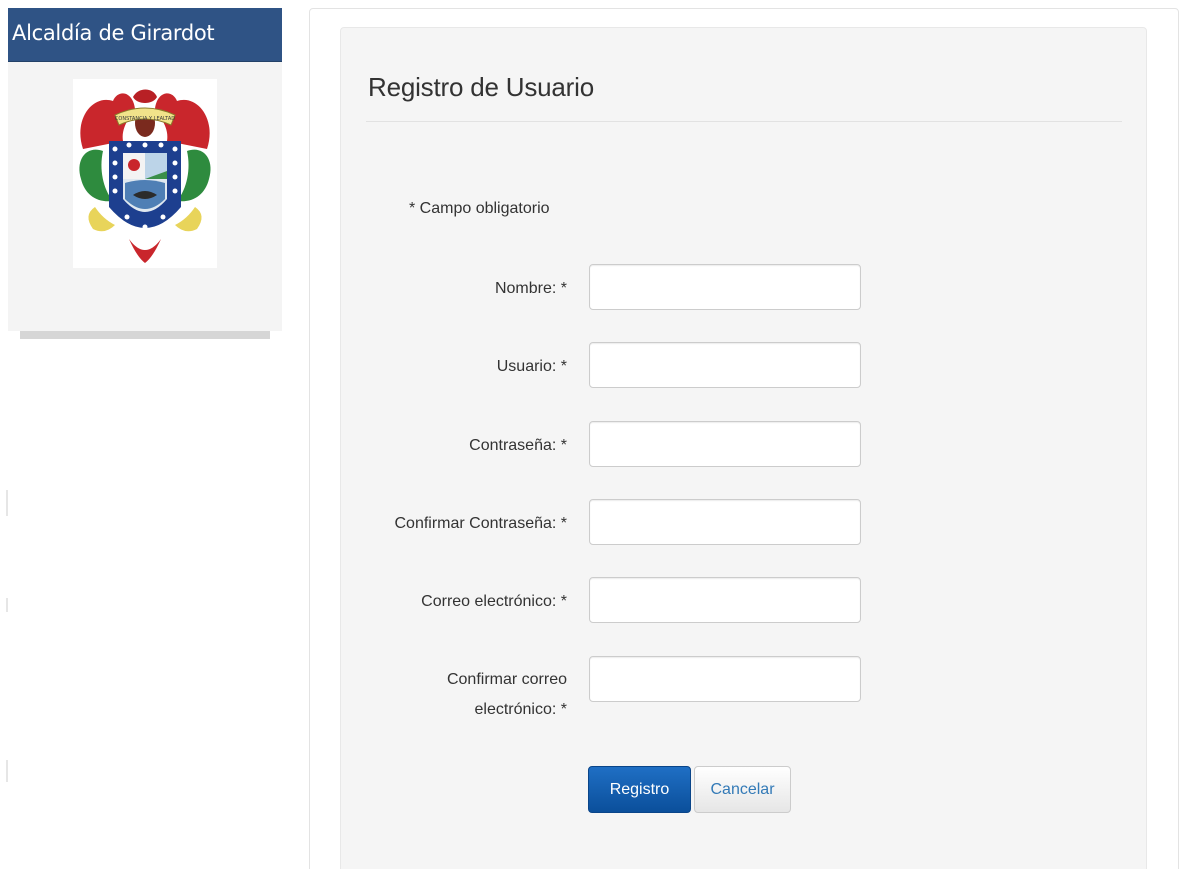 This screenshot has width=1181, height=869. Describe the element at coordinates (518, 445) in the screenshot. I see `contrasena-label: Contraseña: *` at that location.